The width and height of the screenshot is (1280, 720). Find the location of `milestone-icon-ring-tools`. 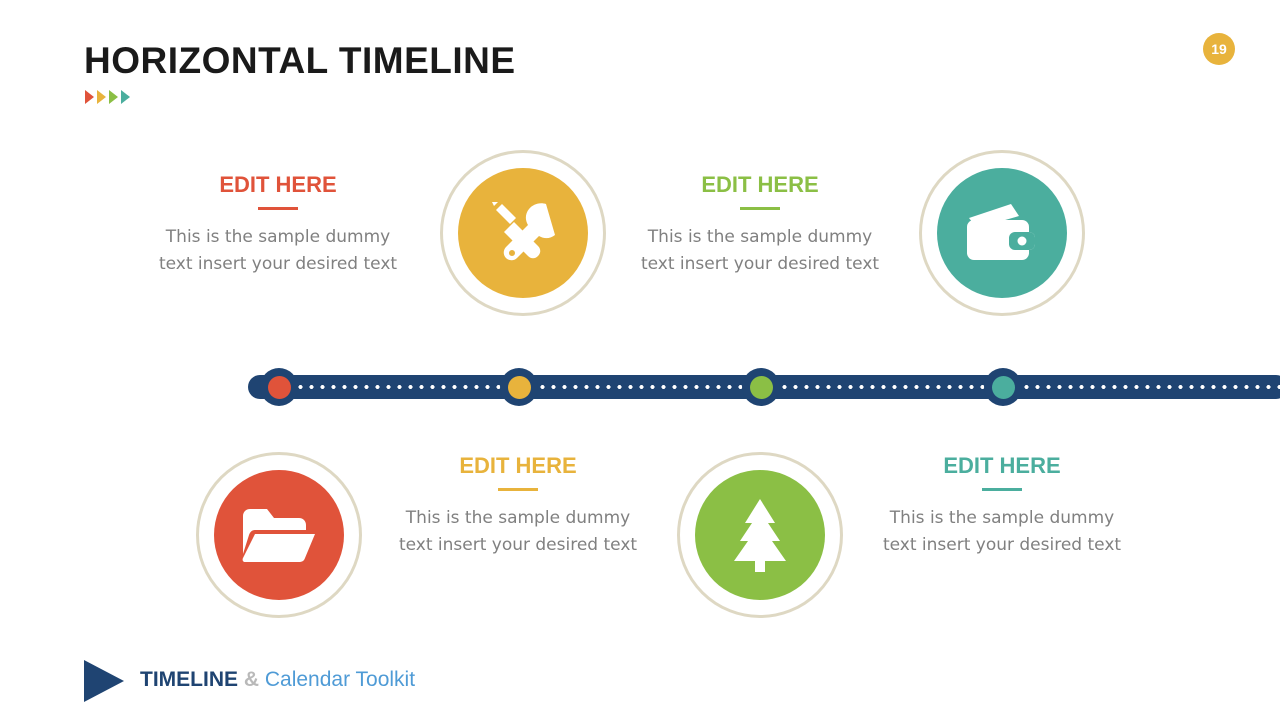

milestone-icon-ring-tools is located at coordinates (523, 233).